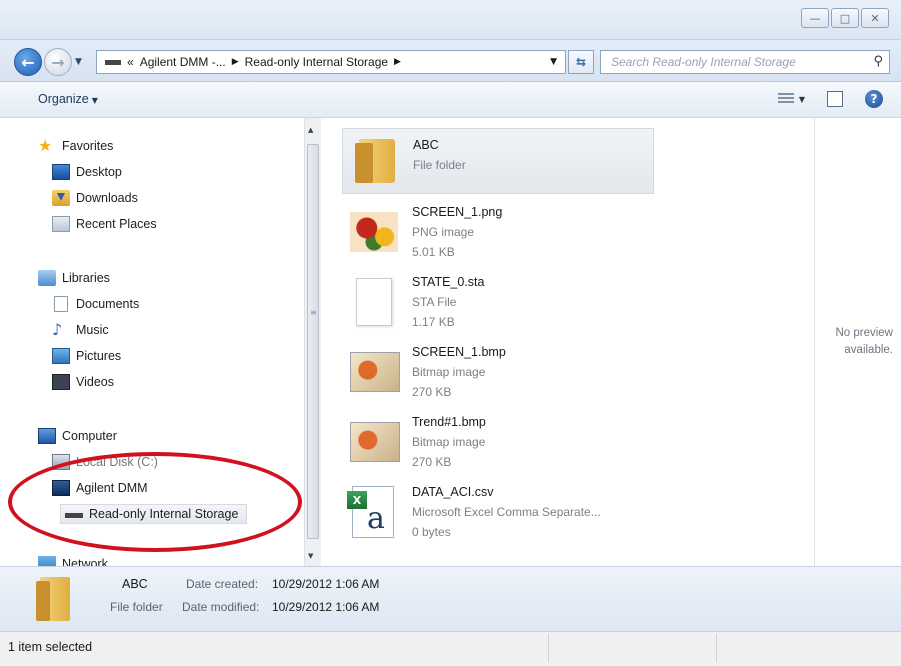 The width and height of the screenshot is (901, 666). I want to click on maximize-button: □, so click(845, 18).